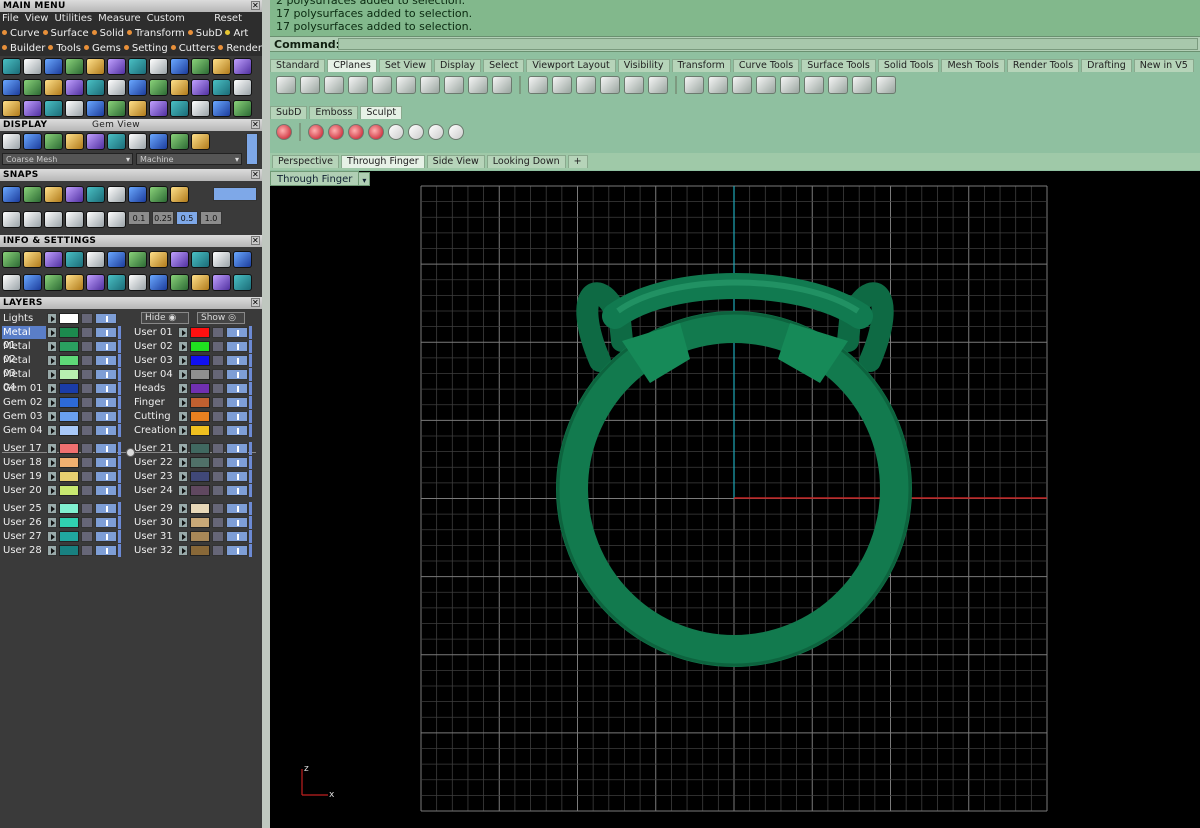 The width and height of the screenshot is (1200, 828). I want to click on menu-tab-cutters: Cutters, so click(193, 48).